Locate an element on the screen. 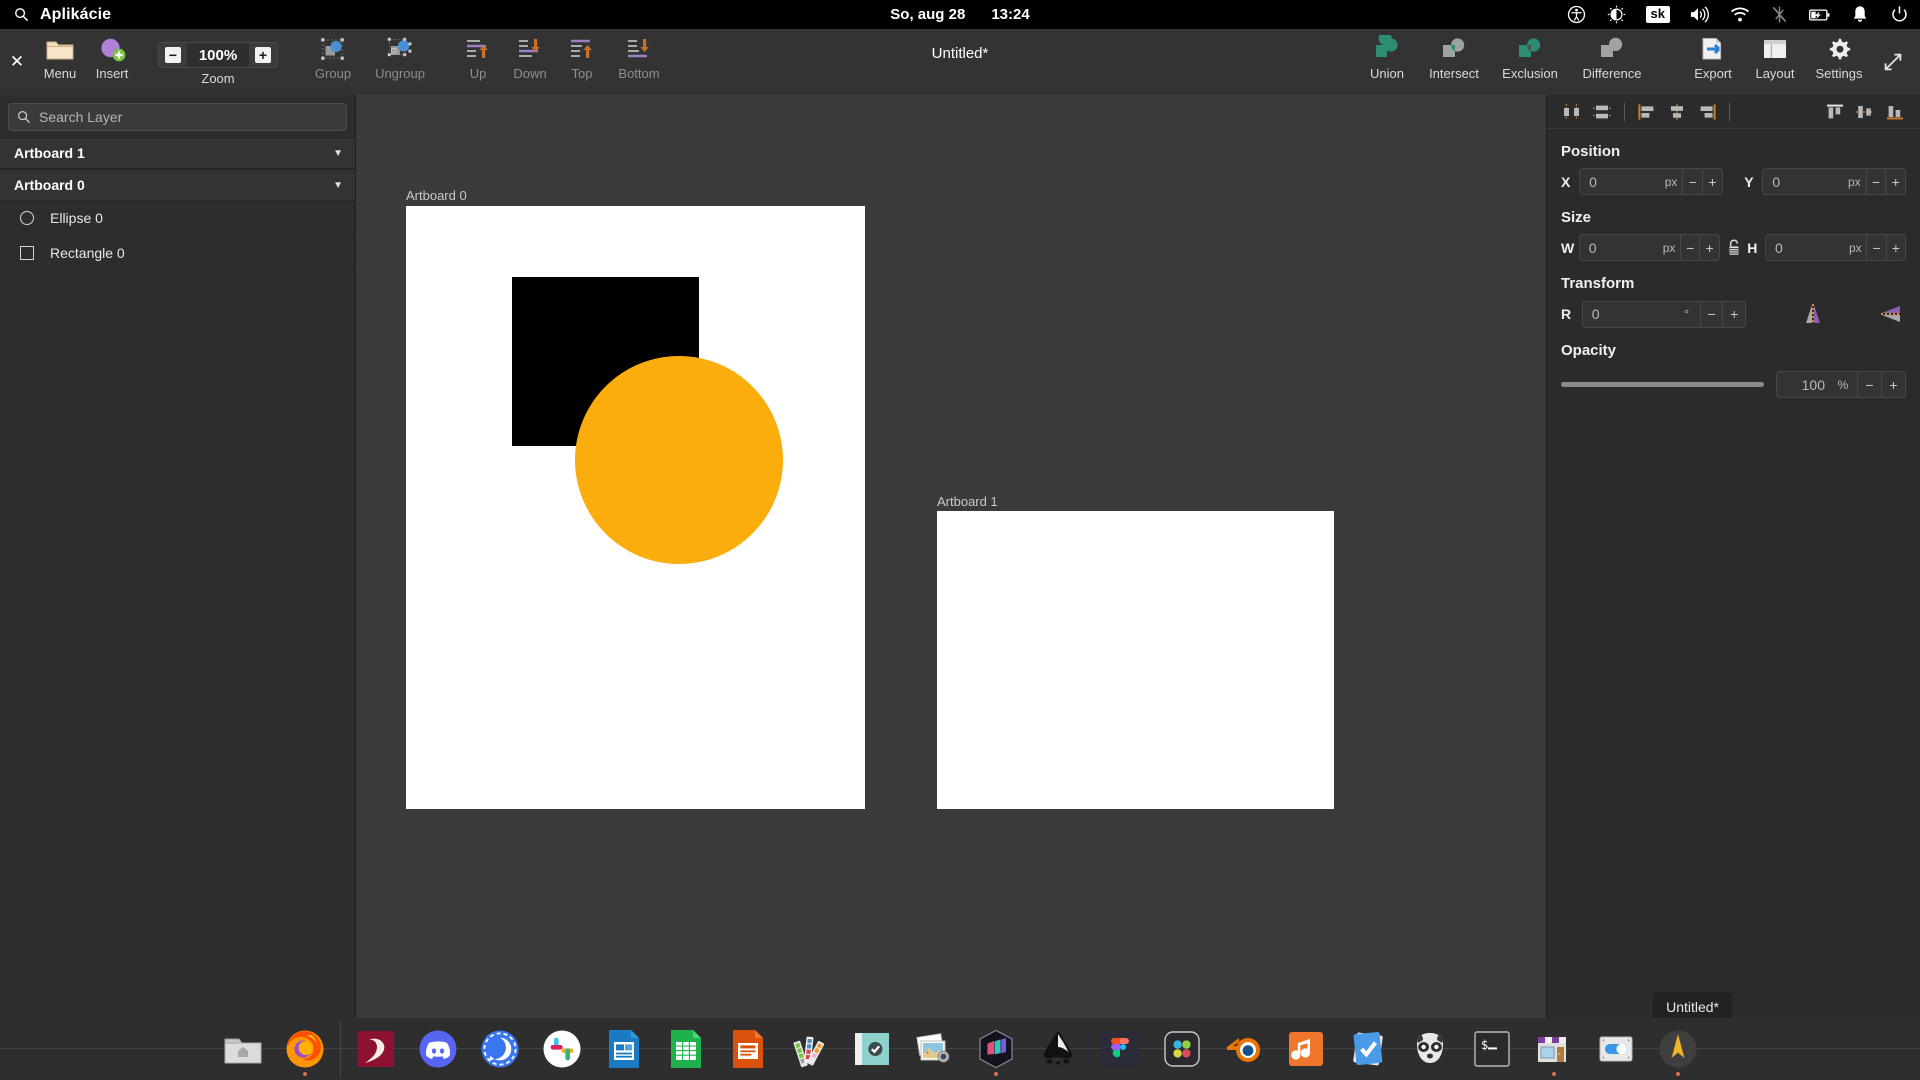  dock-item-db-browser is located at coordinates (376, 1049).